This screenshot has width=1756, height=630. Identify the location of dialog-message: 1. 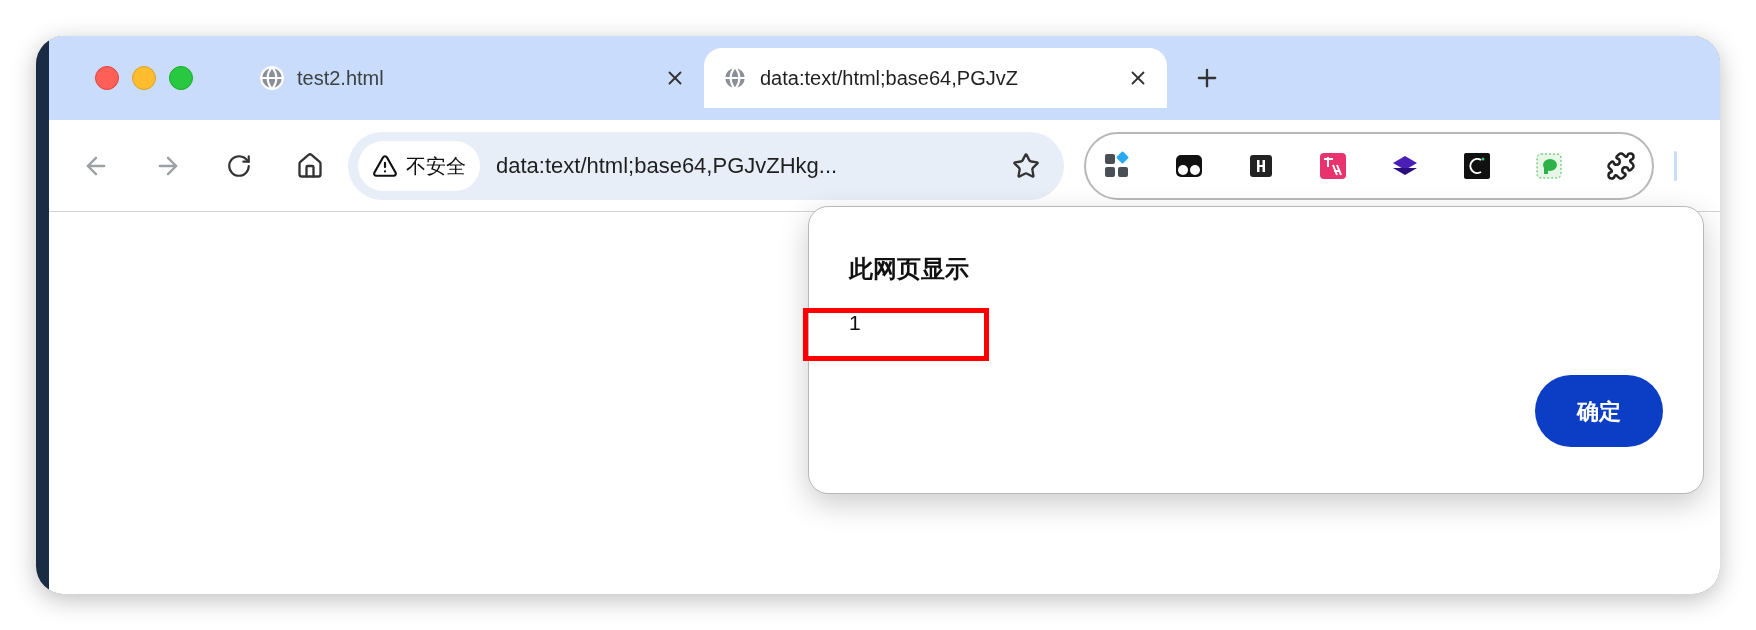
(855, 323).